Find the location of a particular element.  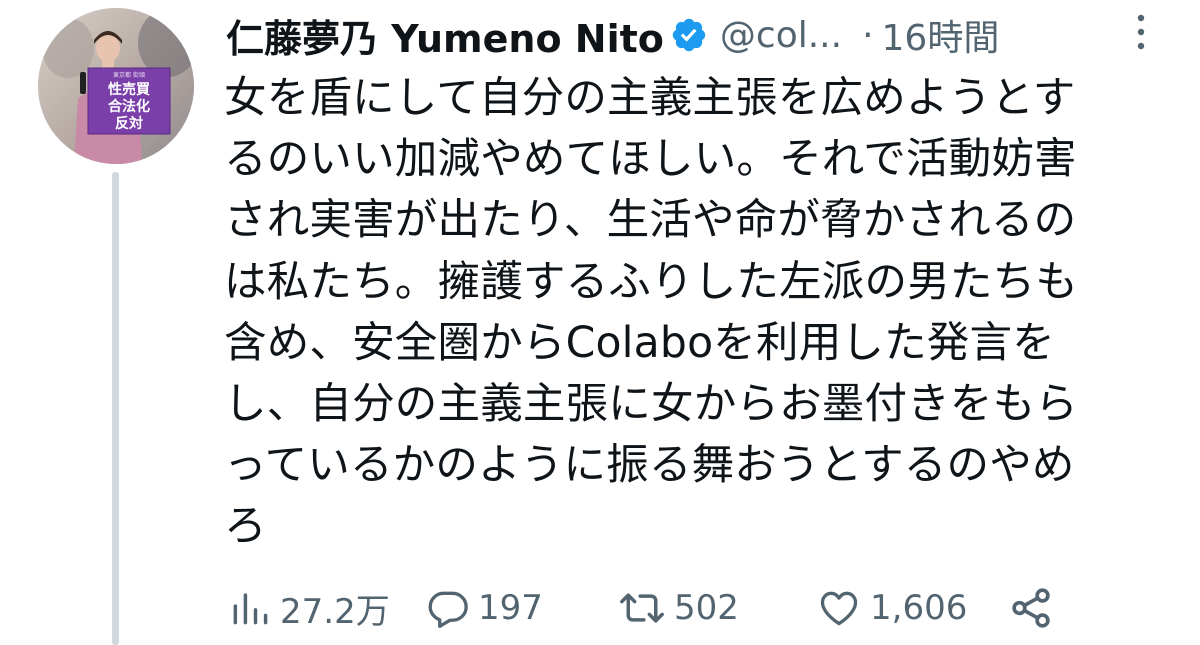

share-button is located at coordinates (1031, 608).